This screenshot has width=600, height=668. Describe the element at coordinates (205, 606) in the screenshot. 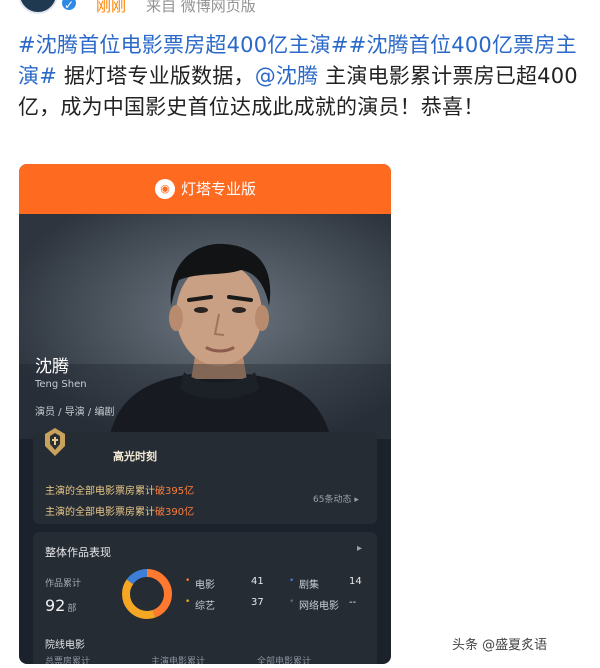

I see `category-name: 综艺` at that location.